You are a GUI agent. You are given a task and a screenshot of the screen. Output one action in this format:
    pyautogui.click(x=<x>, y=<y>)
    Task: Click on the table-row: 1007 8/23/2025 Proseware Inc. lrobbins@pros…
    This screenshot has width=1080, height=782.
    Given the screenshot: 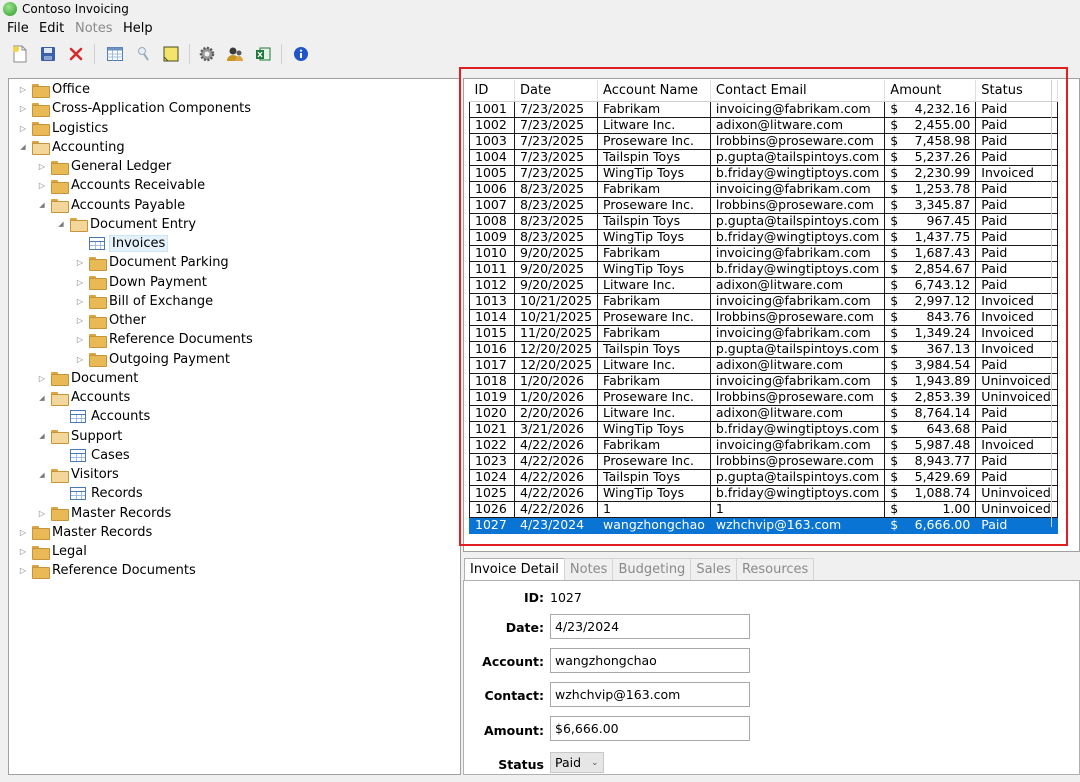 What is the action you would take?
    pyautogui.click(x=764, y=205)
    